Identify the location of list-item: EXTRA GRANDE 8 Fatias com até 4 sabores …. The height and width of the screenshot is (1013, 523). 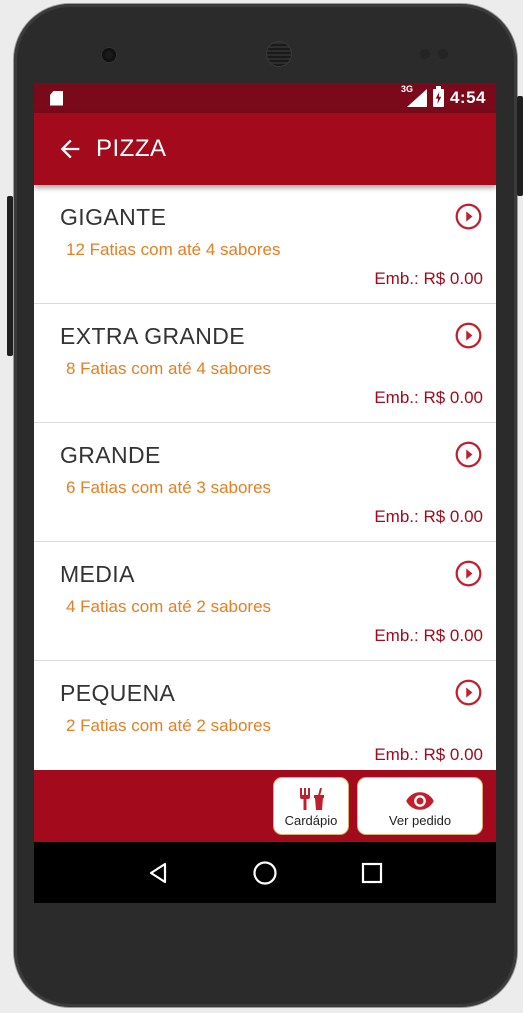
(265, 363).